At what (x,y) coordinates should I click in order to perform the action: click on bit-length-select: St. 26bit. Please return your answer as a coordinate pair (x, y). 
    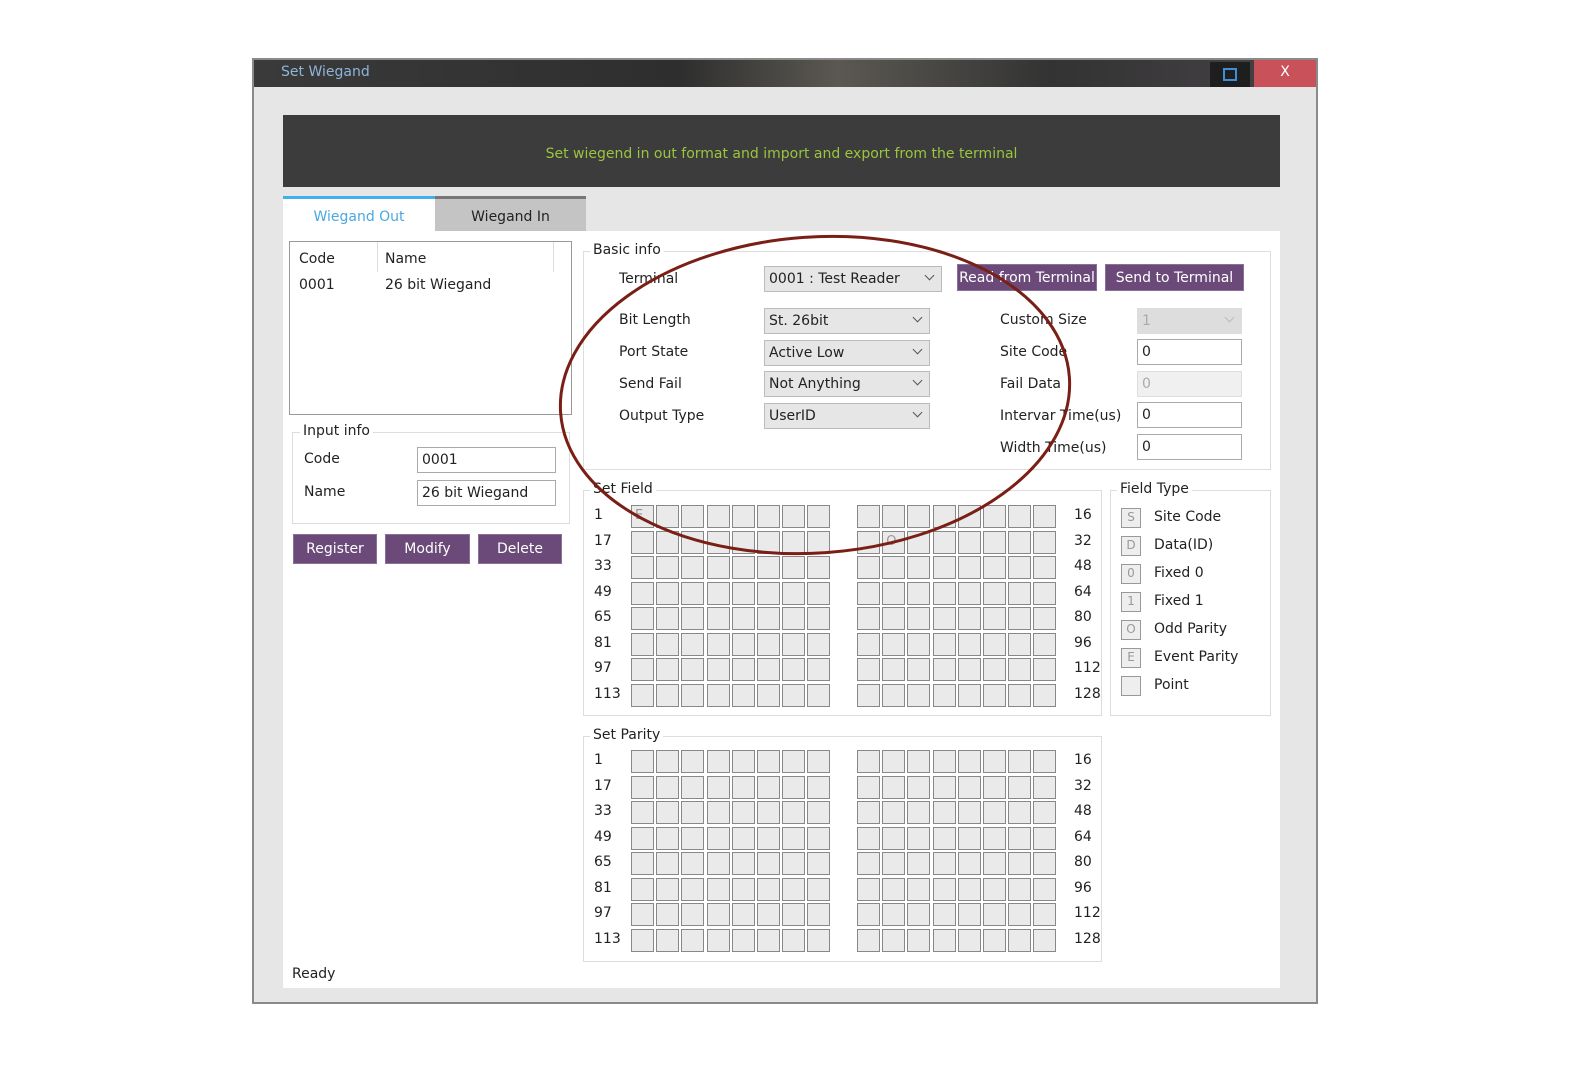
    Looking at the image, I should click on (847, 321).